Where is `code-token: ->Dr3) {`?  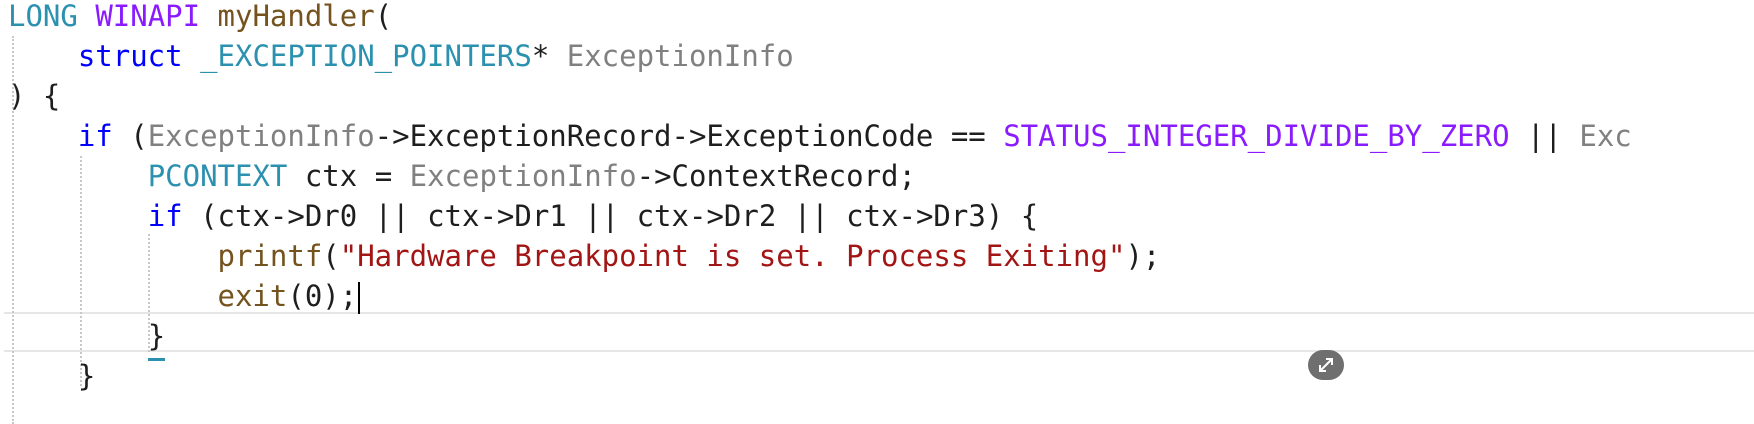 code-token: ->Dr3) { is located at coordinates (968, 216).